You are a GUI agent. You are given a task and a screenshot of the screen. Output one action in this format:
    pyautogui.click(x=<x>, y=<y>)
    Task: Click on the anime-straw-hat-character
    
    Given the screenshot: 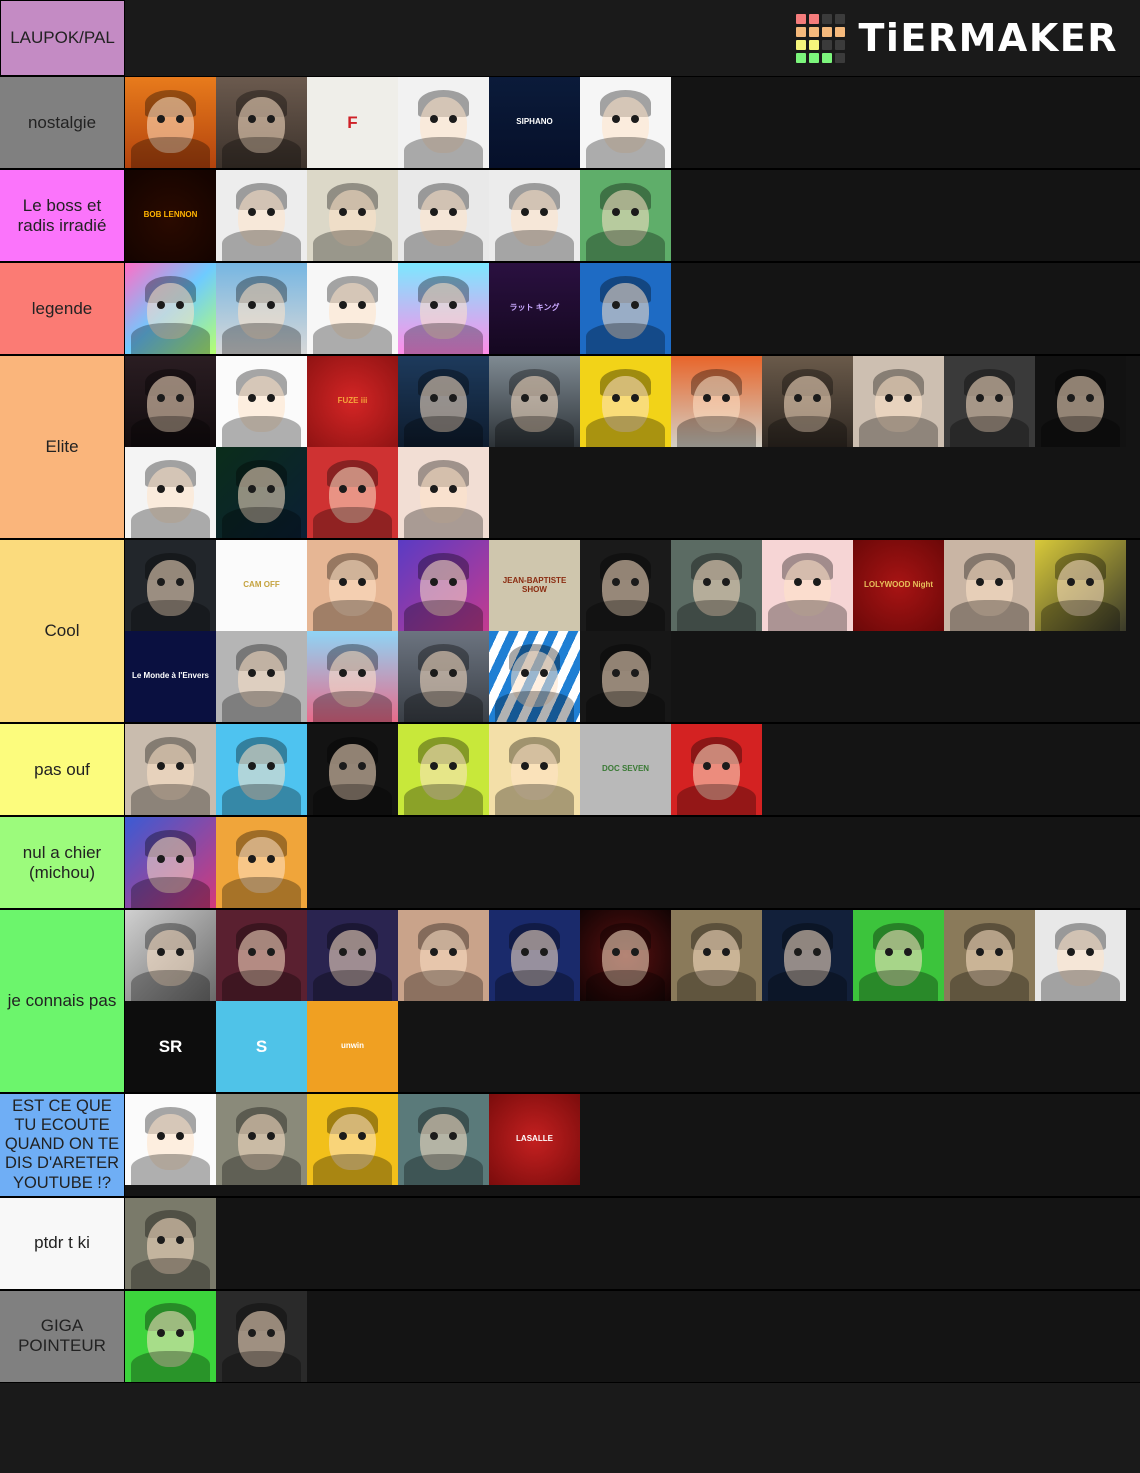 What is the action you would take?
    pyautogui.click(x=352, y=308)
    